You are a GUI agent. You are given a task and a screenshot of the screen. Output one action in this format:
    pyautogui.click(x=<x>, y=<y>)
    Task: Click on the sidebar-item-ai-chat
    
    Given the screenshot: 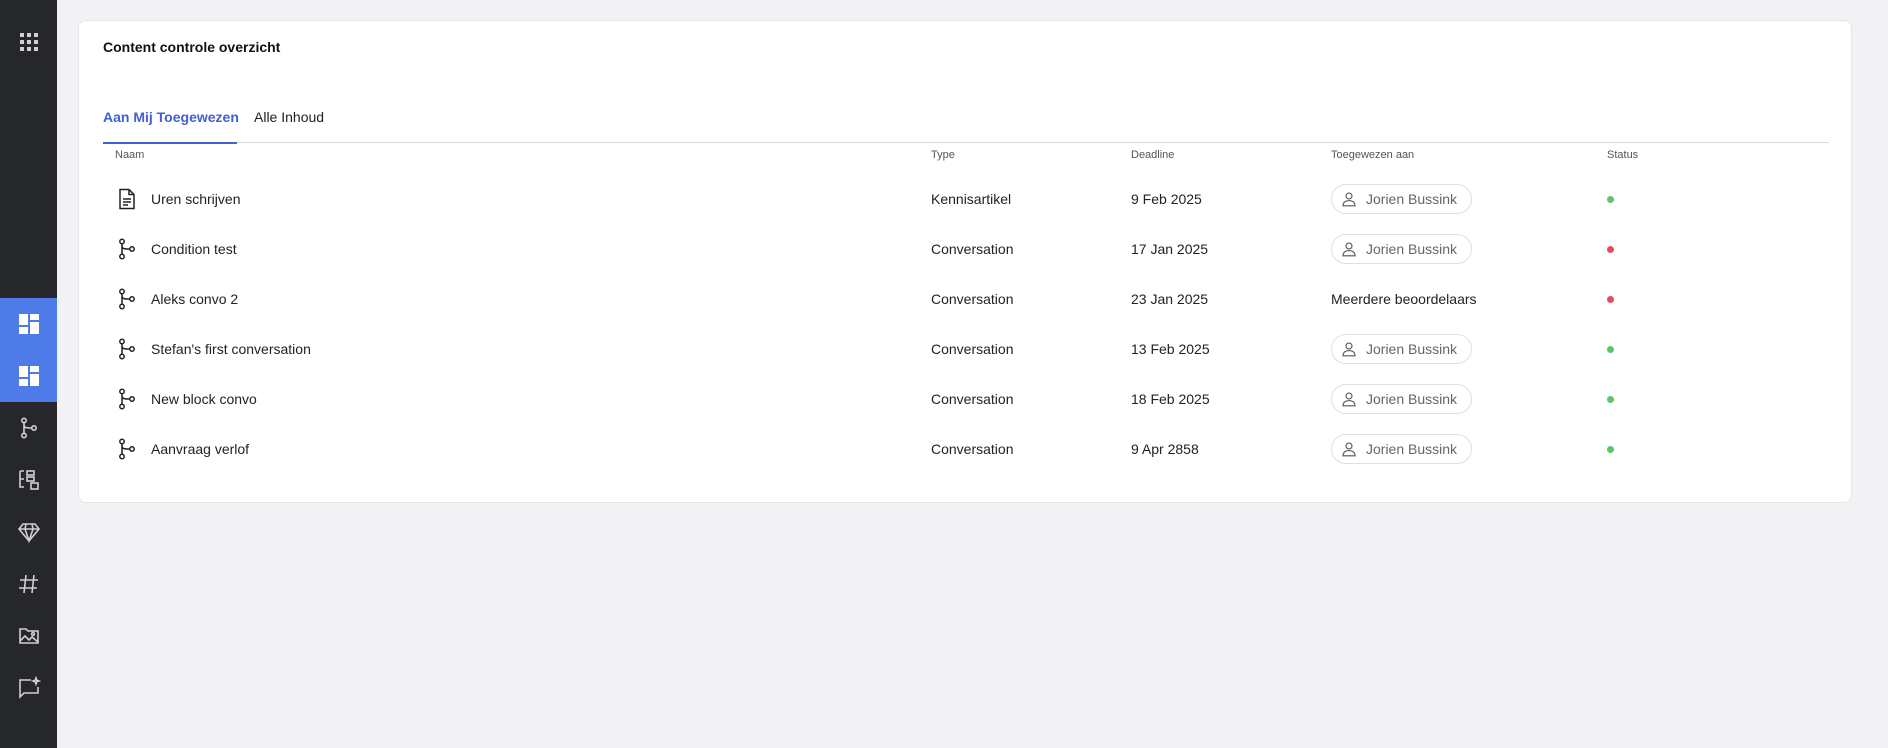 What is the action you would take?
    pyautogui.click(x=28, y=688)
    